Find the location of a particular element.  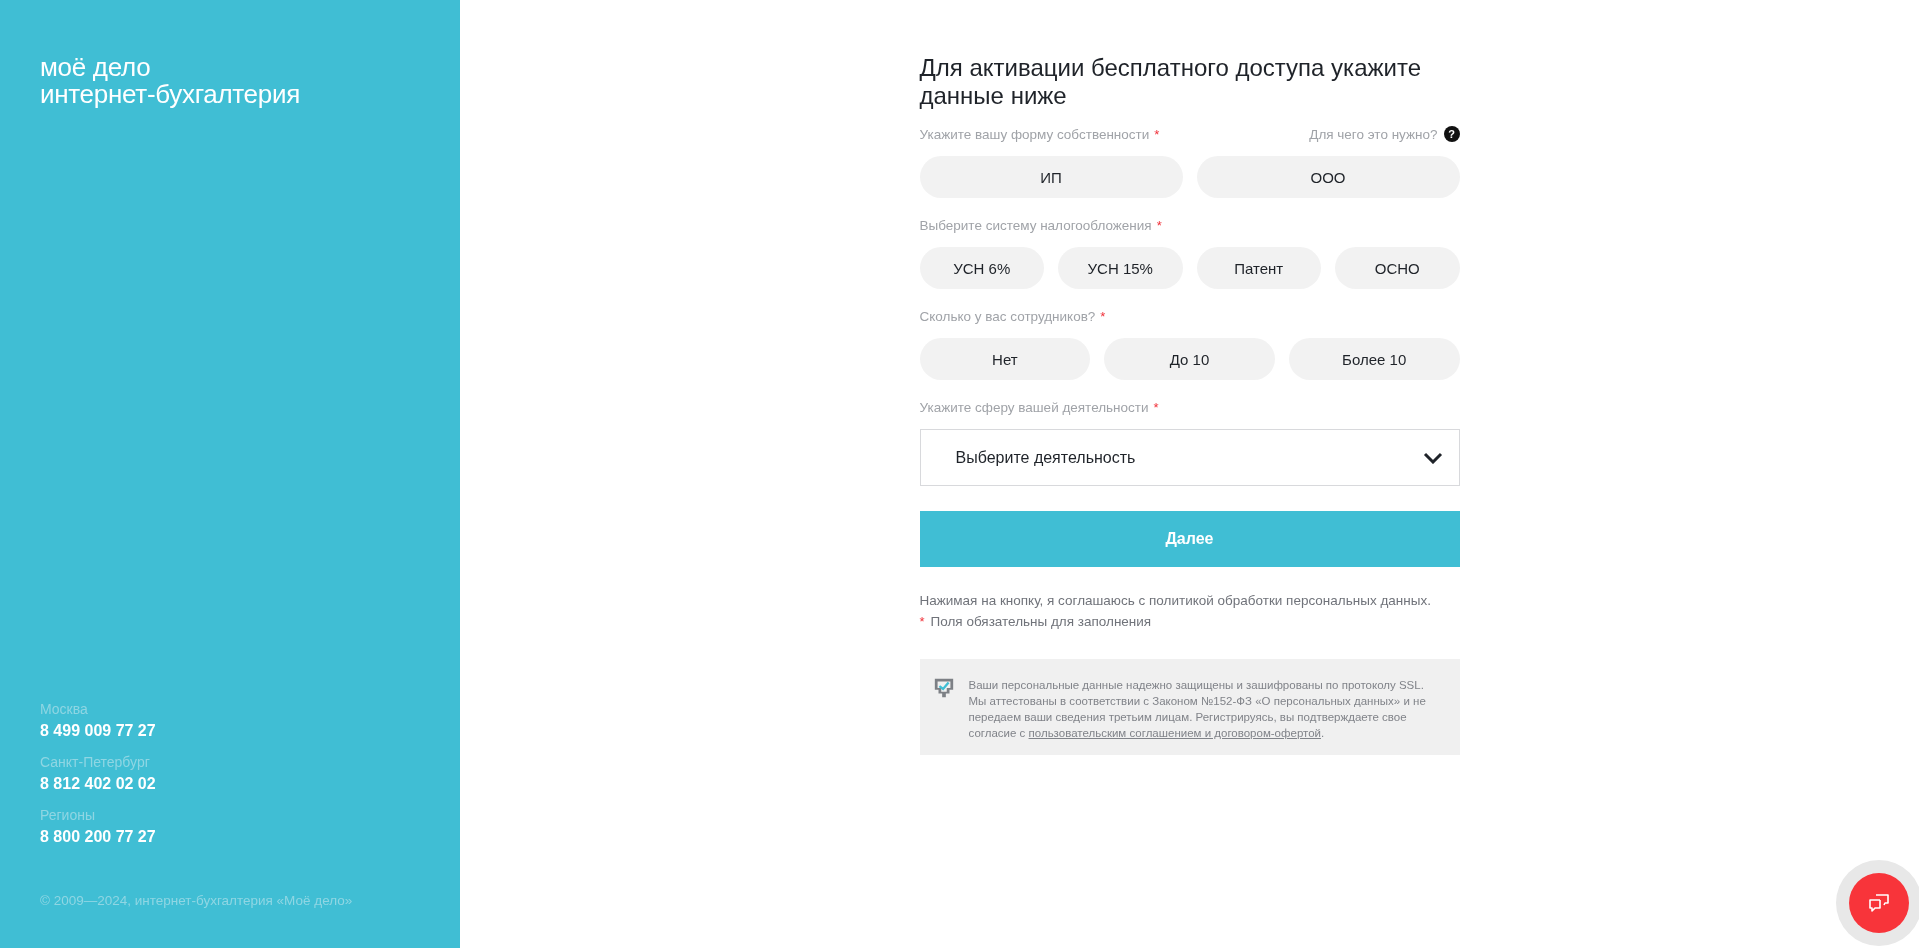

question-label: Выберите систему налогообложения is located at coordinates (1035, 225).